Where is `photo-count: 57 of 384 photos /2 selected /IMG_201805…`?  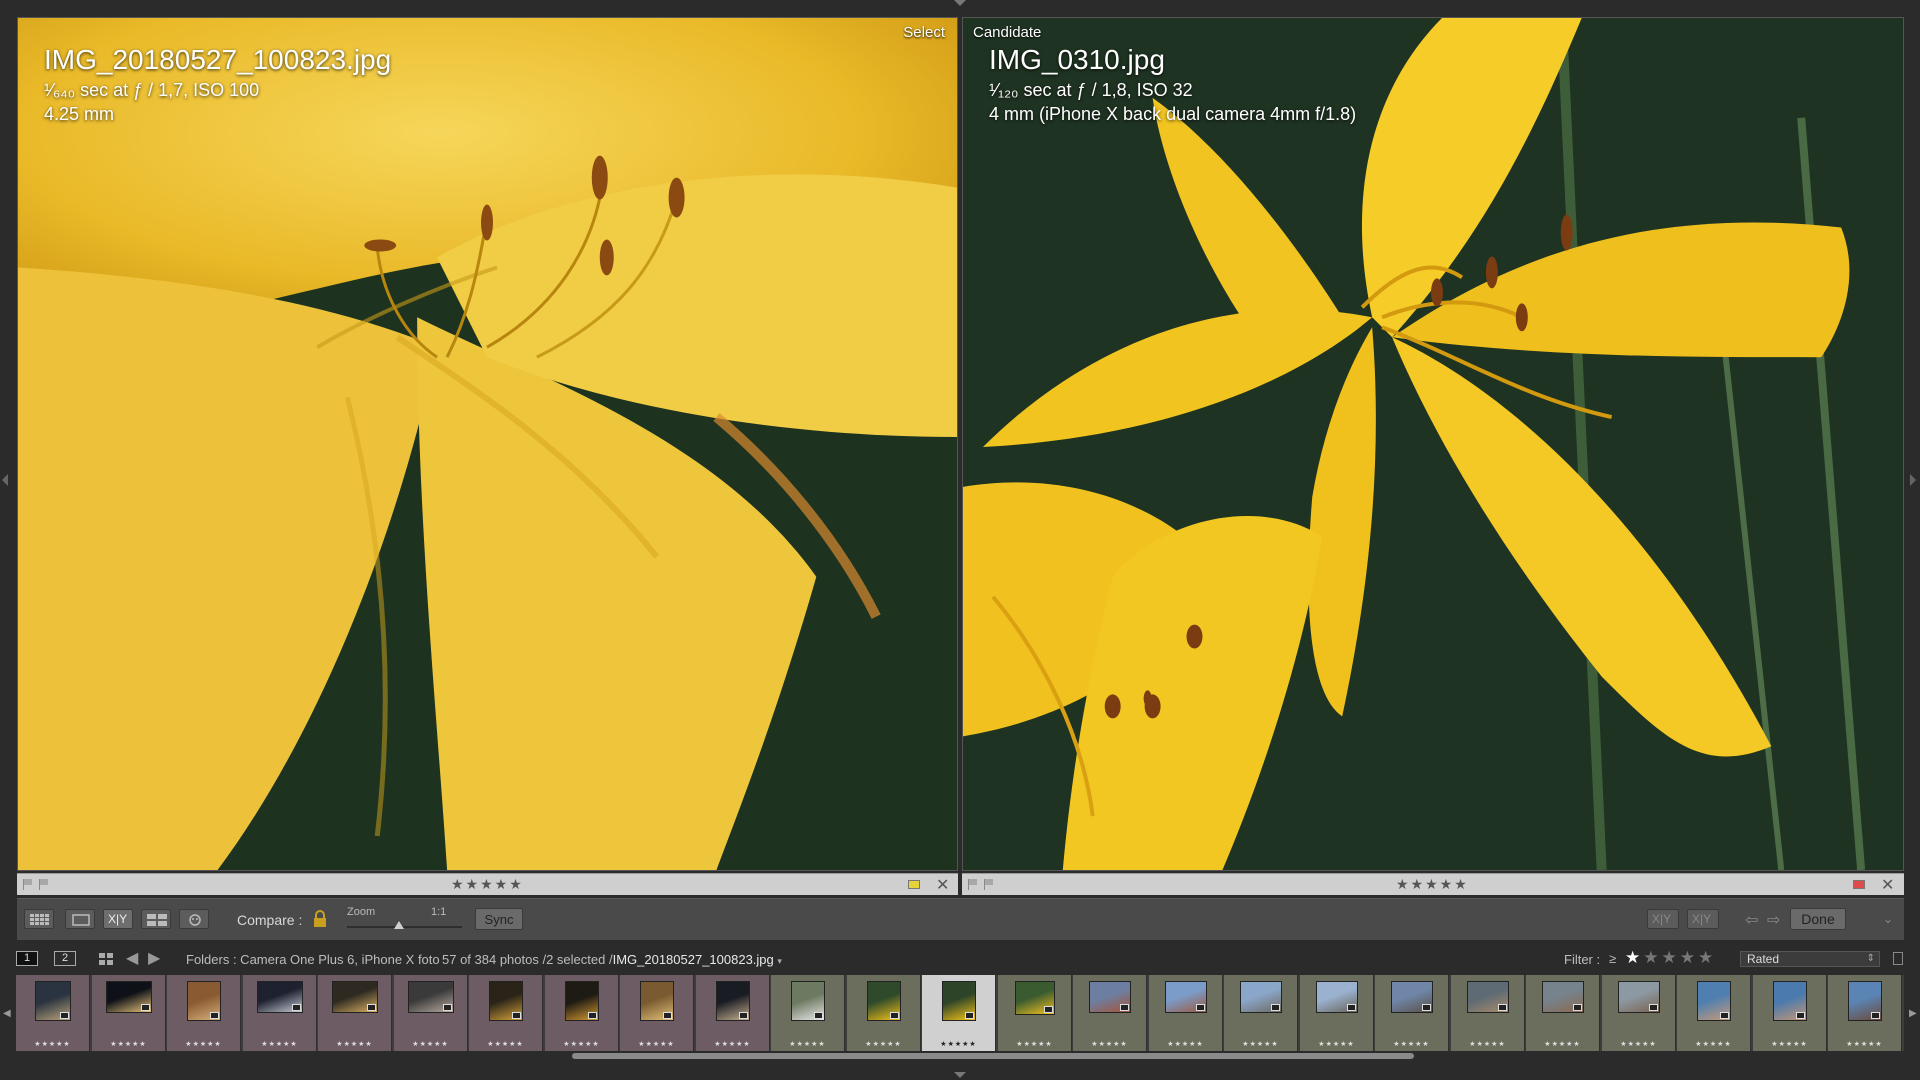
photo-count: 57 of 384 photos /2 selected /IMG_201805… is located at coordinates (612, 959).